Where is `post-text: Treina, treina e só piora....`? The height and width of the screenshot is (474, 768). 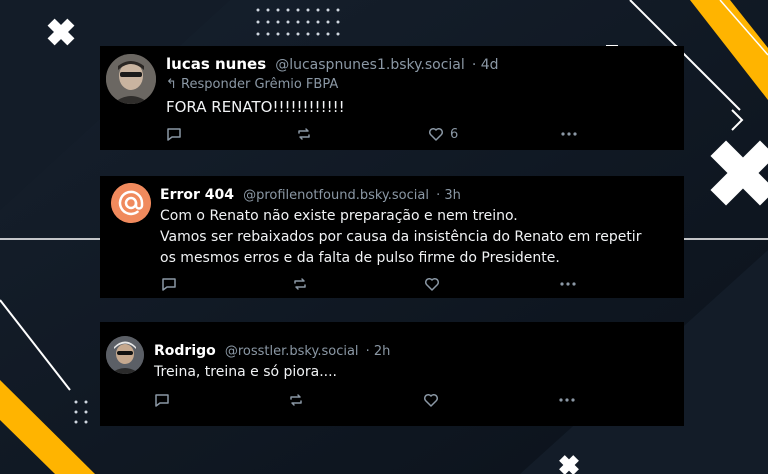
post-text: Treina, treina e só piora.... is located at coordinates (245, 372).